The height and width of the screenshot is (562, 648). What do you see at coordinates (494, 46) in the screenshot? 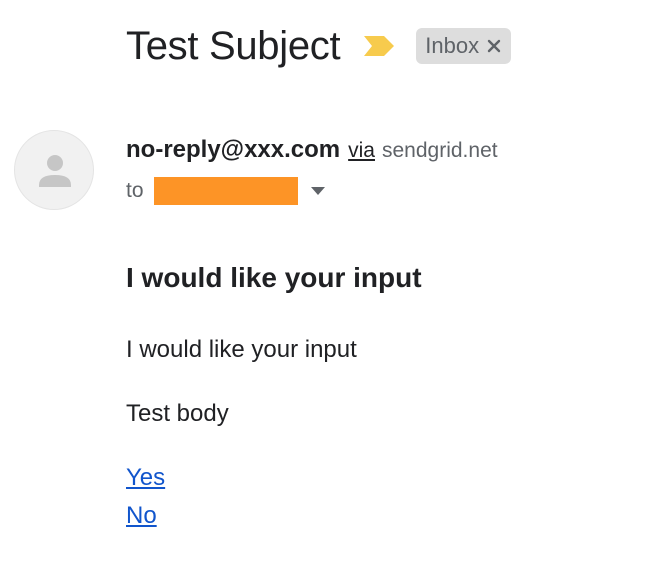
I see `close-icon` at bounding box center [494, 46].